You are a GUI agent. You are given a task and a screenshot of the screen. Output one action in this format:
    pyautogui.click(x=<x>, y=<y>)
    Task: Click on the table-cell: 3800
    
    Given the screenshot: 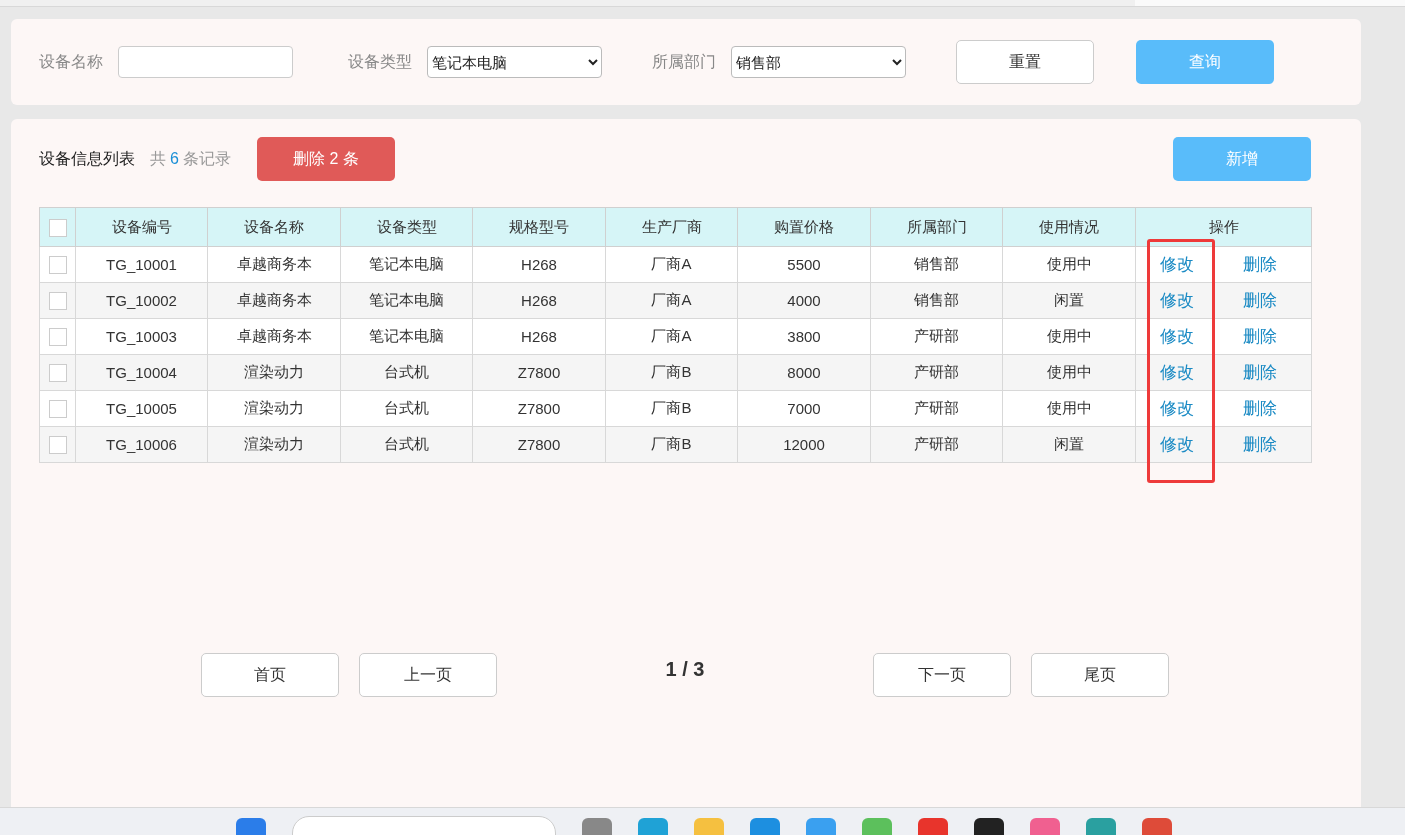 What is the action you would take?
    pyautogui.click(x=804, y=336)
    